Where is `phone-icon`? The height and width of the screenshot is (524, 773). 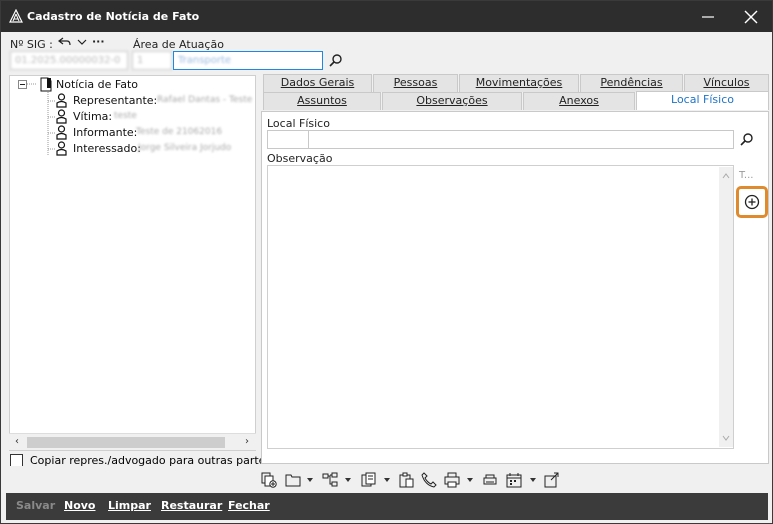 phone-icon is located at coordinates (429, 480).